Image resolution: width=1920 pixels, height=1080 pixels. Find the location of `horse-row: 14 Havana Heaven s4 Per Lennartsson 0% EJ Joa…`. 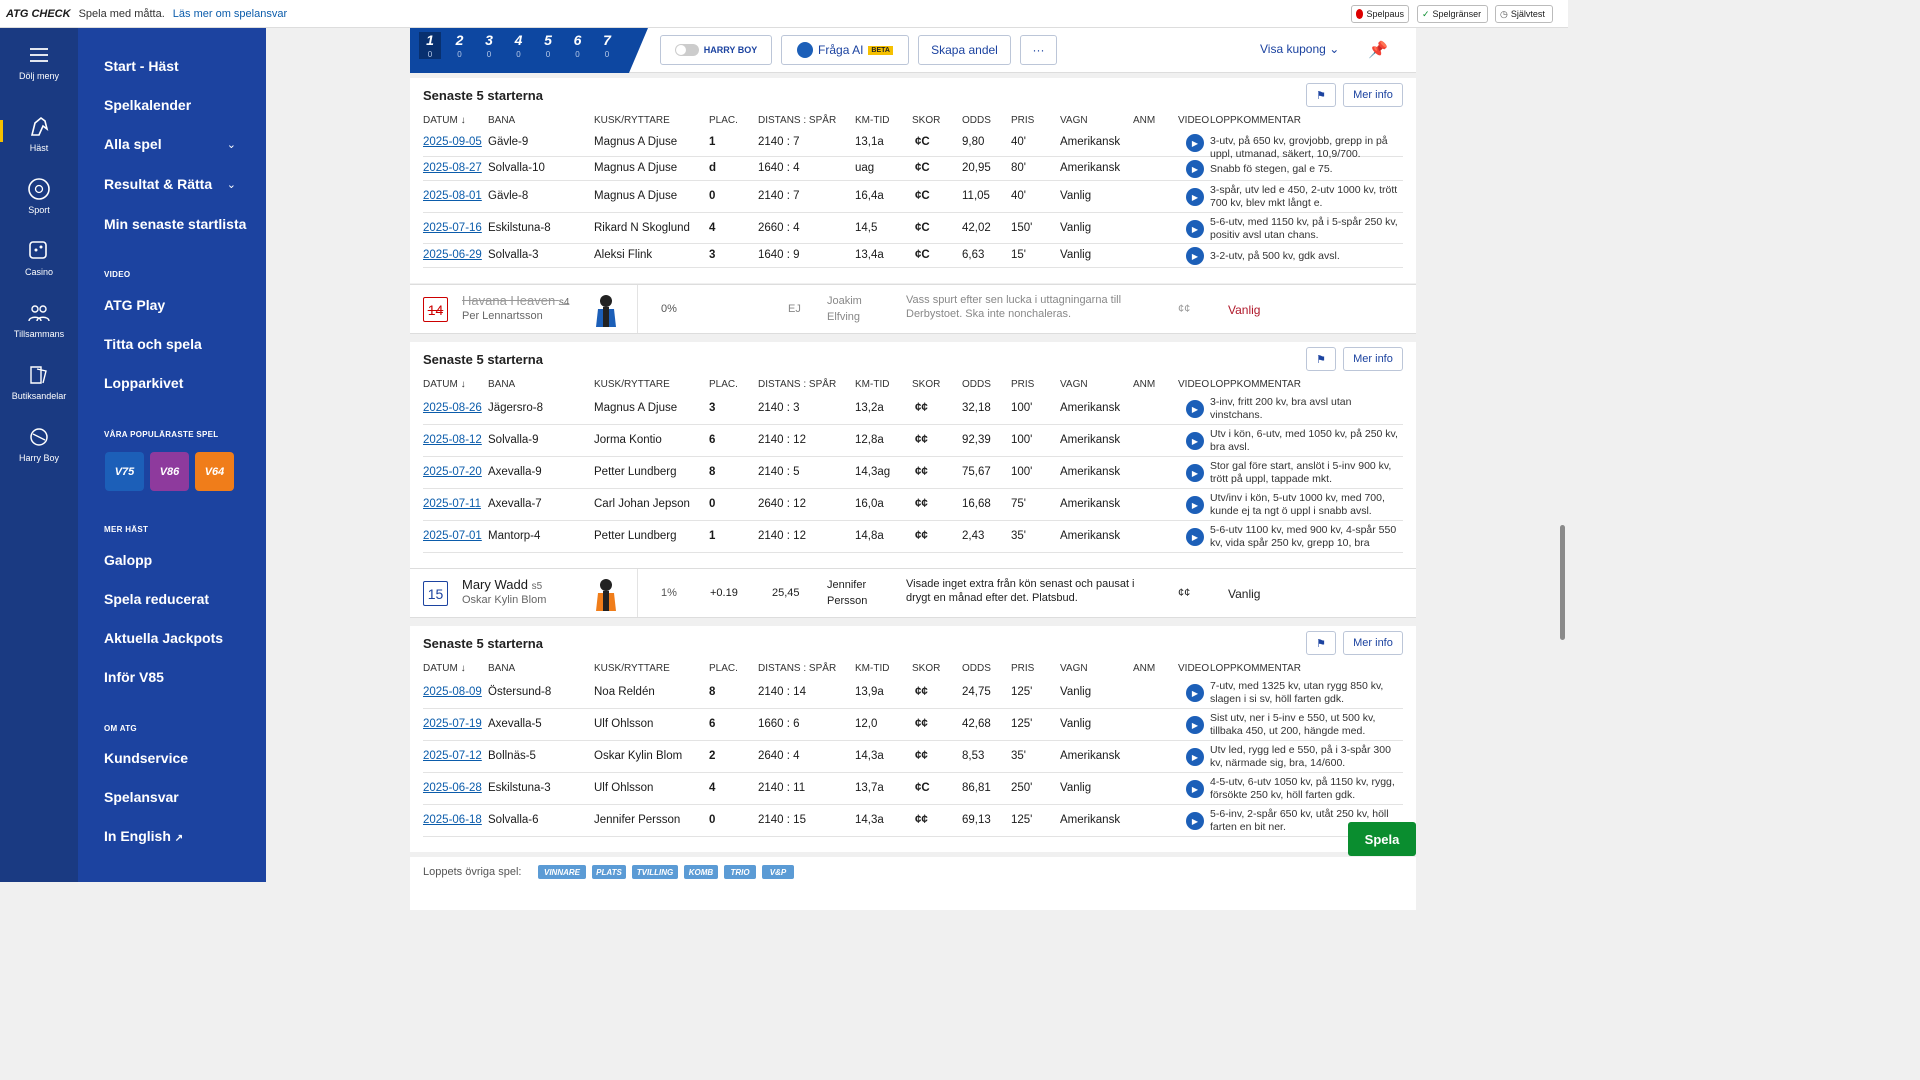

horse-row: 14 Havana Heaven s4 Per Lennartsson 0% EJ Joa… is located at coordinates (913, 309).